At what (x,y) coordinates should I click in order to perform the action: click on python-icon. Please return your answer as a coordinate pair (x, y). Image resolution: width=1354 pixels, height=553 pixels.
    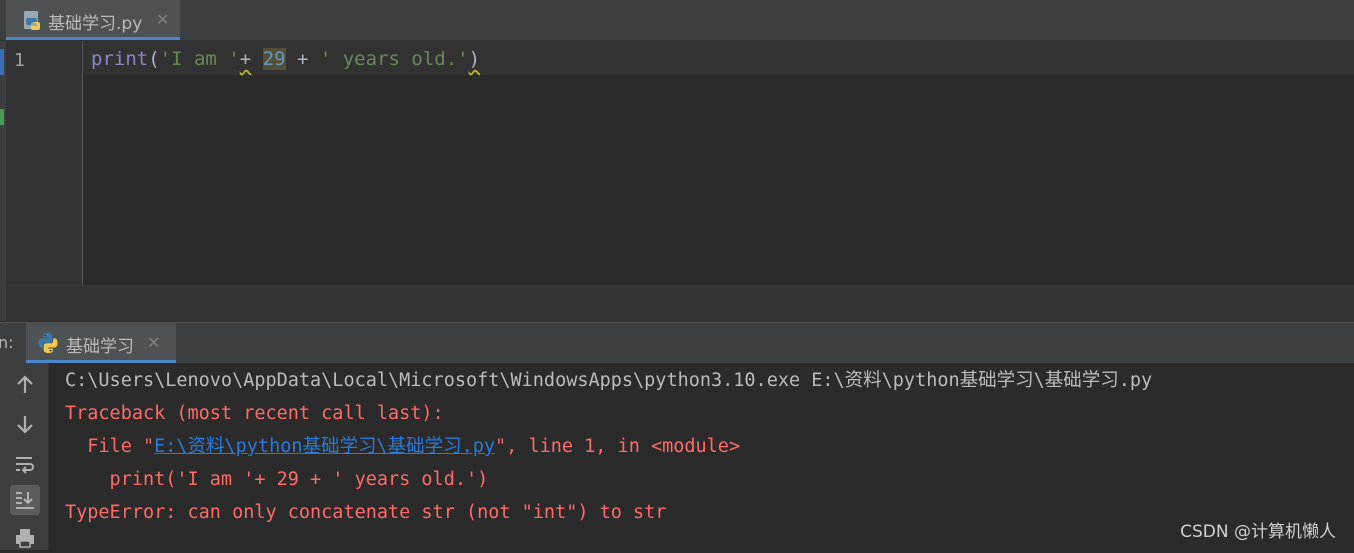
    Looking at the image, I should click on (48, 343).